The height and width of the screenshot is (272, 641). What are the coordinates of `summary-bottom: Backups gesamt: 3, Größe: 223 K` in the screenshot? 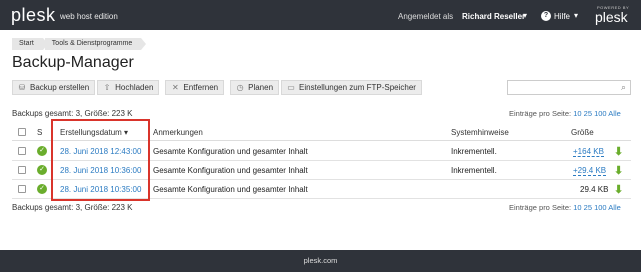 It's located at (72, 207).